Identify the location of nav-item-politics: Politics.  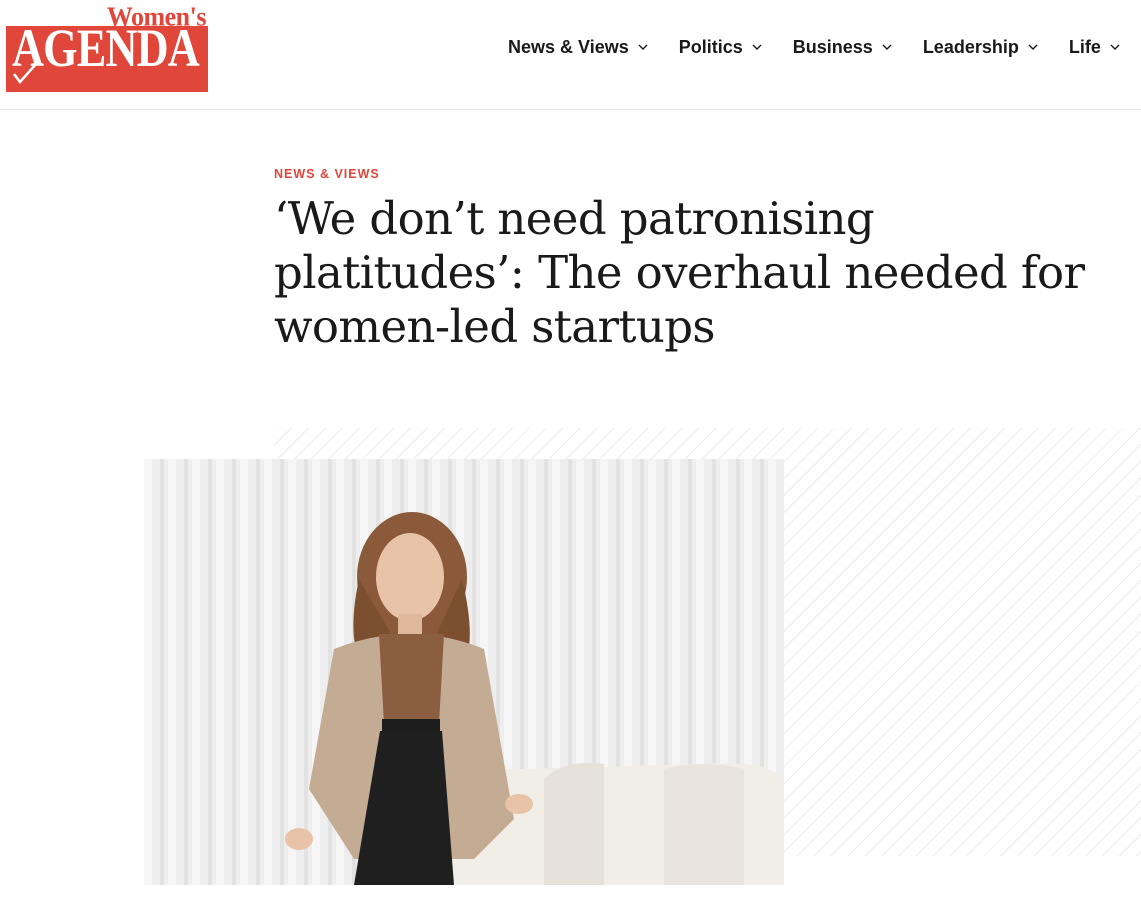
(721, 47).